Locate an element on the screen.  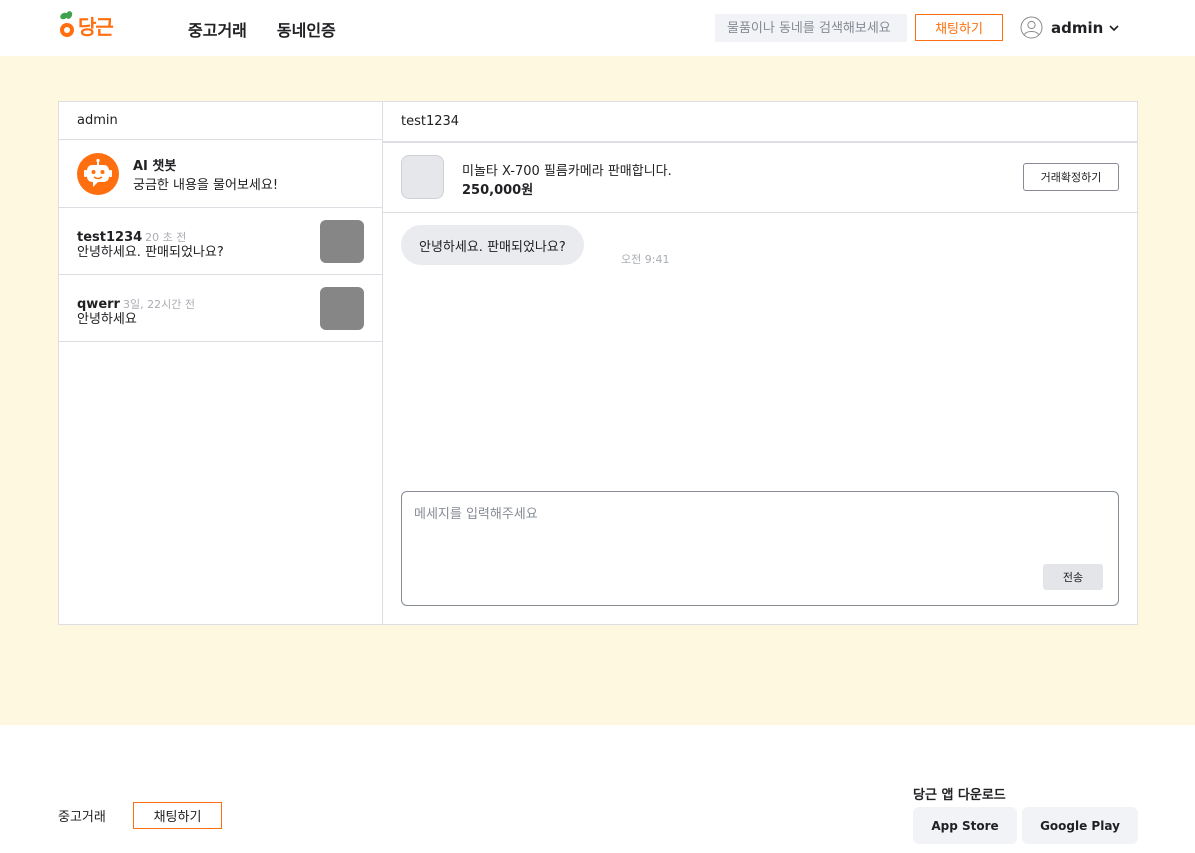
footer-chat-button: 채팅하기 is located at coordinates (177, 815).